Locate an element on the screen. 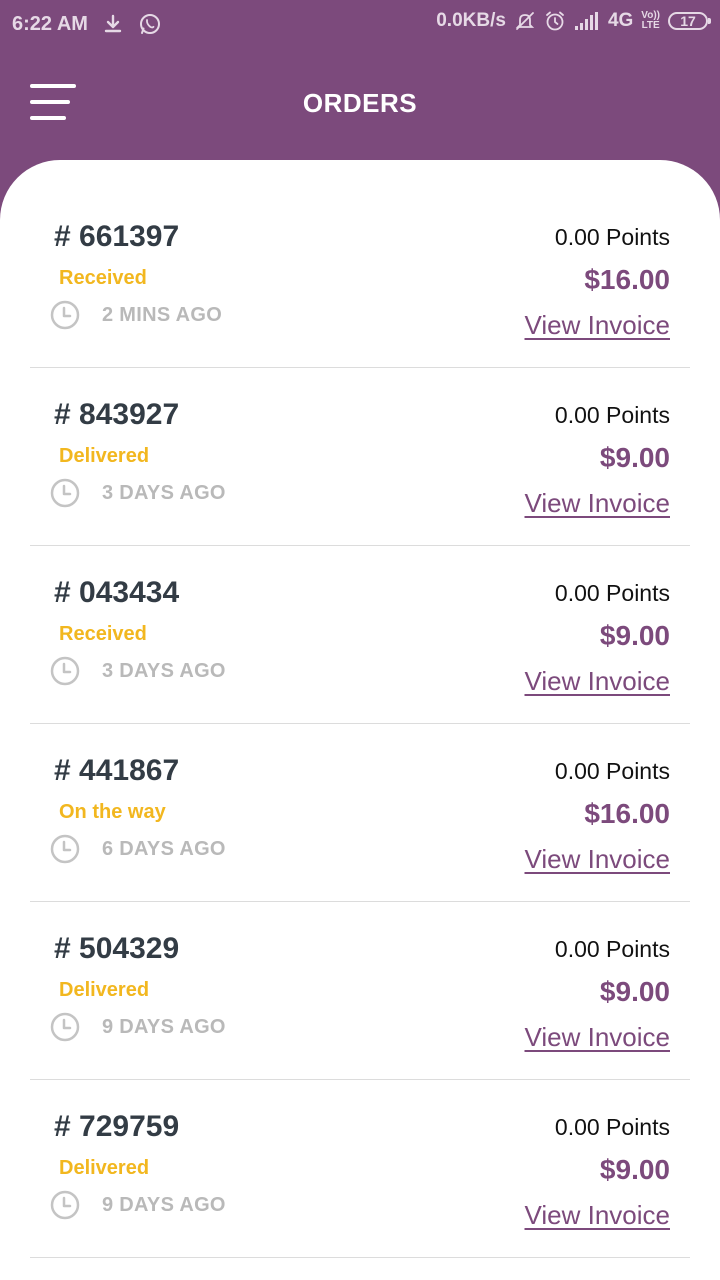 This screenshot has height=1280, width=720. download-icon is located at coordinates (113, 24).